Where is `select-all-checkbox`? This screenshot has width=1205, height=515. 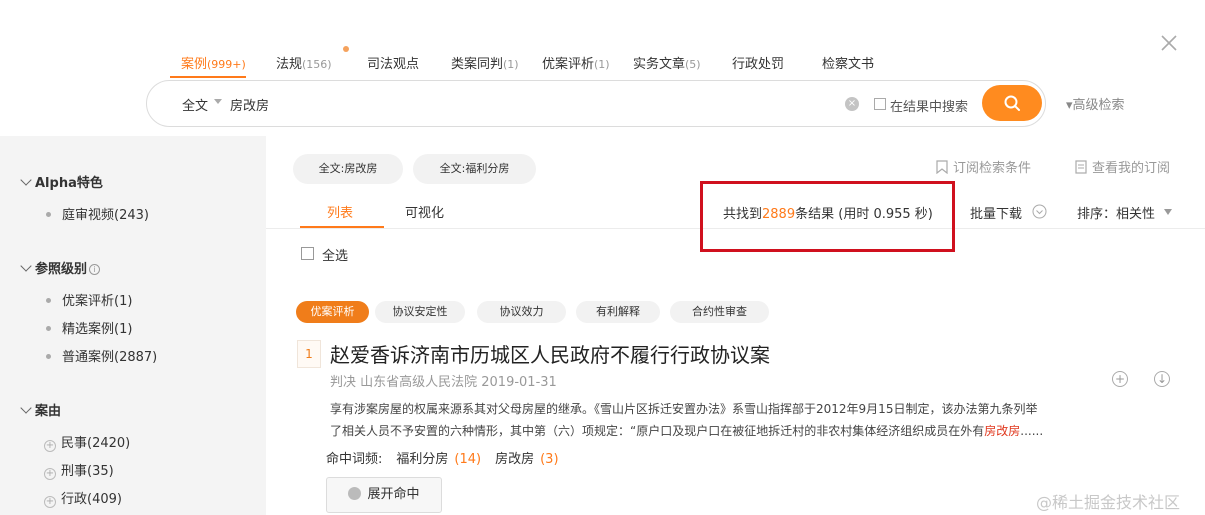
select-all-checkbox is located at coordinates (307, 253).